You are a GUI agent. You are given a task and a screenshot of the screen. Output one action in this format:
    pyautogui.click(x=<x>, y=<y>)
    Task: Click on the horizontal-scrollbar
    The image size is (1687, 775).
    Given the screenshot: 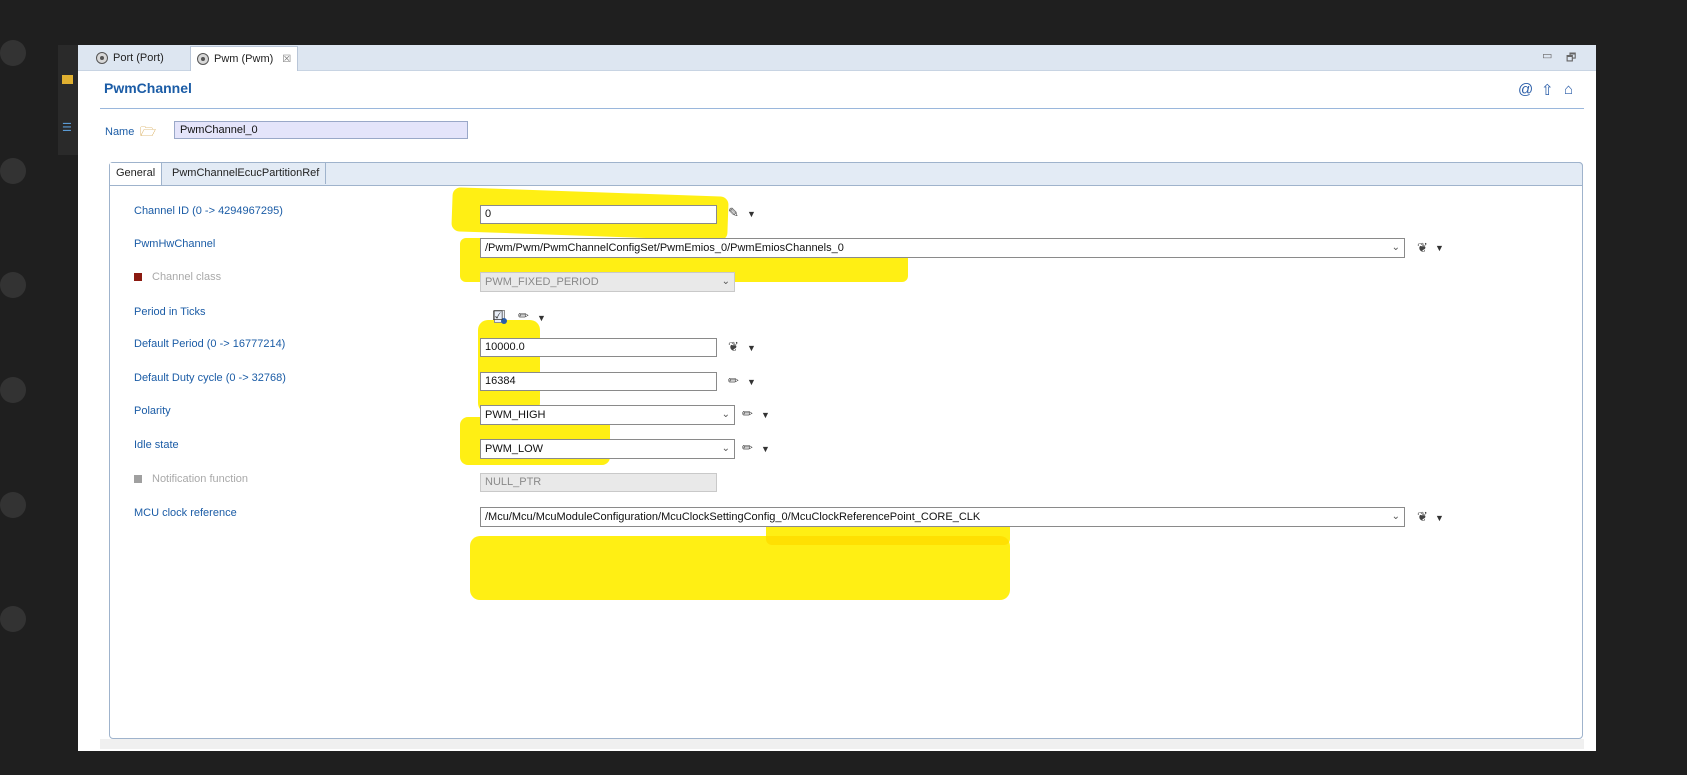 What is the action you would take?
    pyautogui.click(x=842, y=744)
    